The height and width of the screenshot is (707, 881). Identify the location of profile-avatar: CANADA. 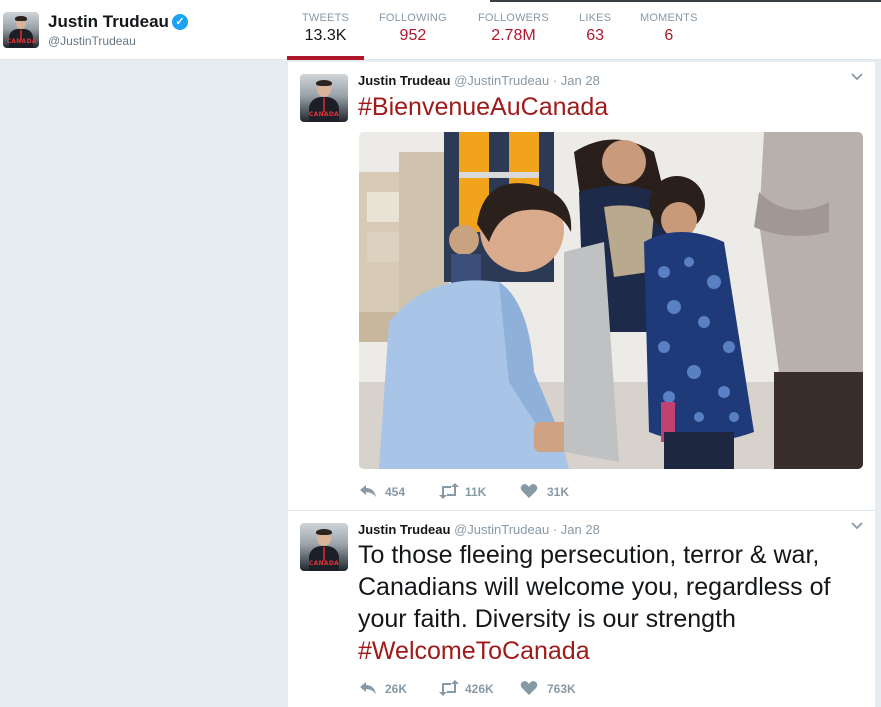
(21, 30).